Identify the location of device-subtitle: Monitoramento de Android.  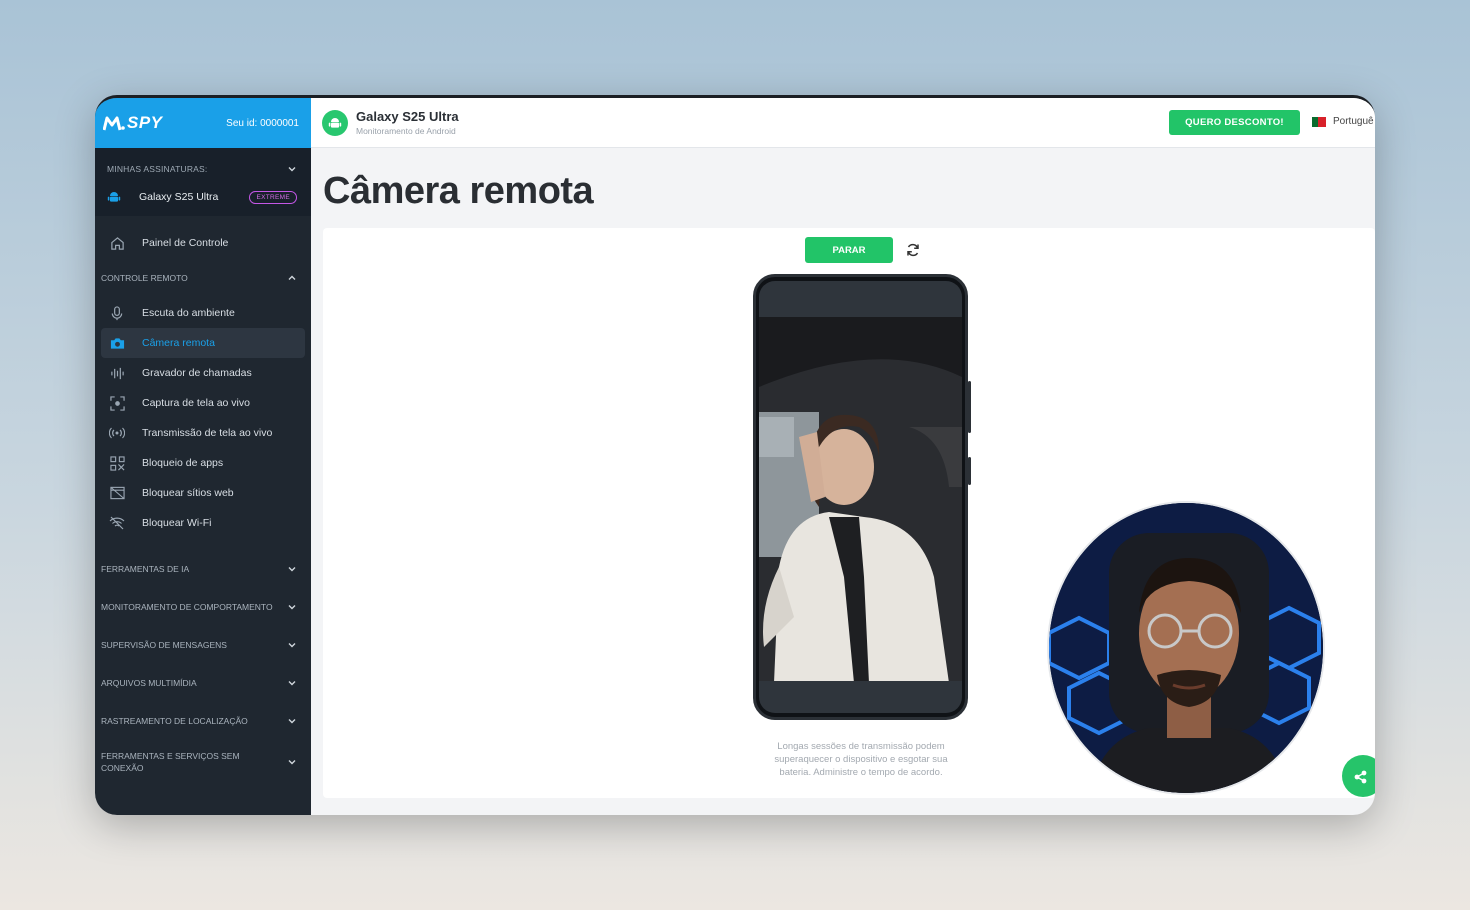
(406, 131).